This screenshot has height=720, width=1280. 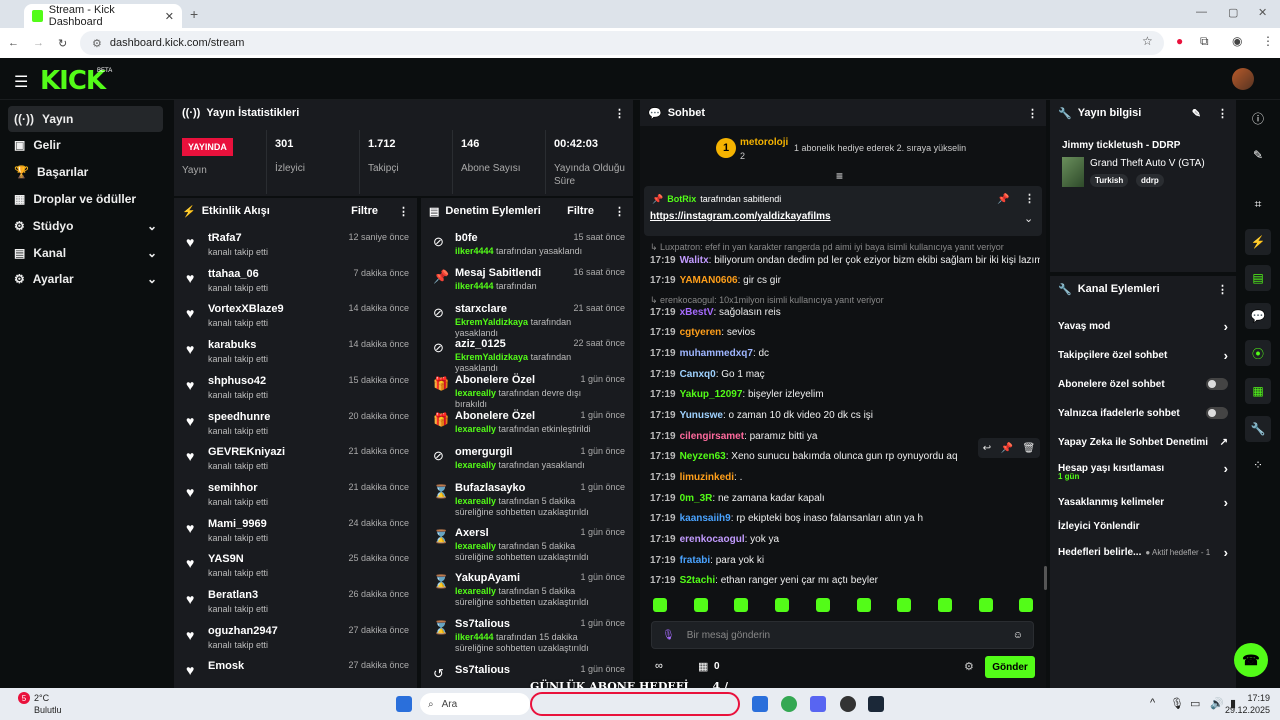 What do you see at coordinates (764, 142) in the screenshot?
I see `top-gifter-name: metoroloji` at bounding box center [764, 142].